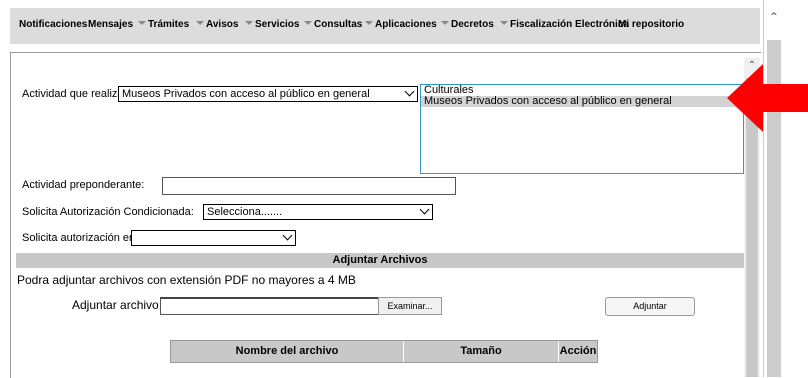 This screenshot has height=378, width=808. What do you see at coordinates (74, 94) in the screenshot?
I see `actividad-label: Actividad que realiza:` at bounding box center [74, 94].